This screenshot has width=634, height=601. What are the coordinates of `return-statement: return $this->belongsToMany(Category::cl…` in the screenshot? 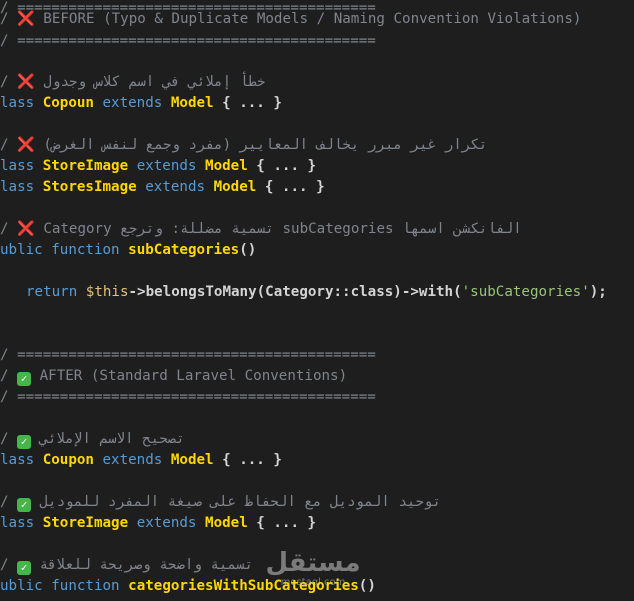 It's located at (316, 292).